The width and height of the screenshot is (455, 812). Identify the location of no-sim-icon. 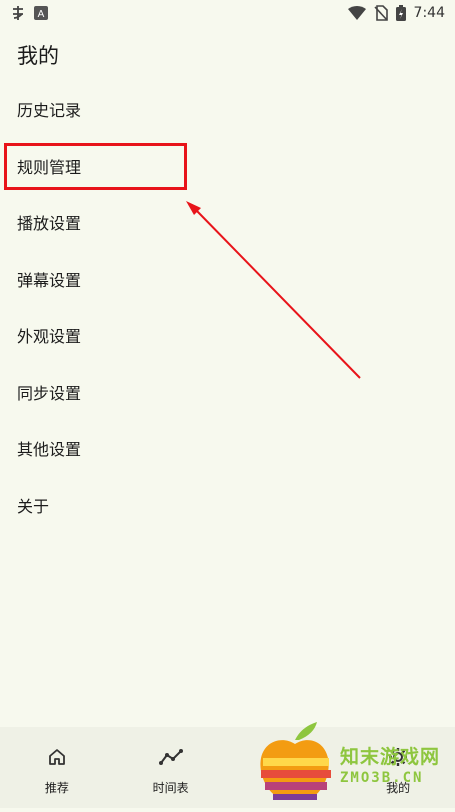
(380, 13).